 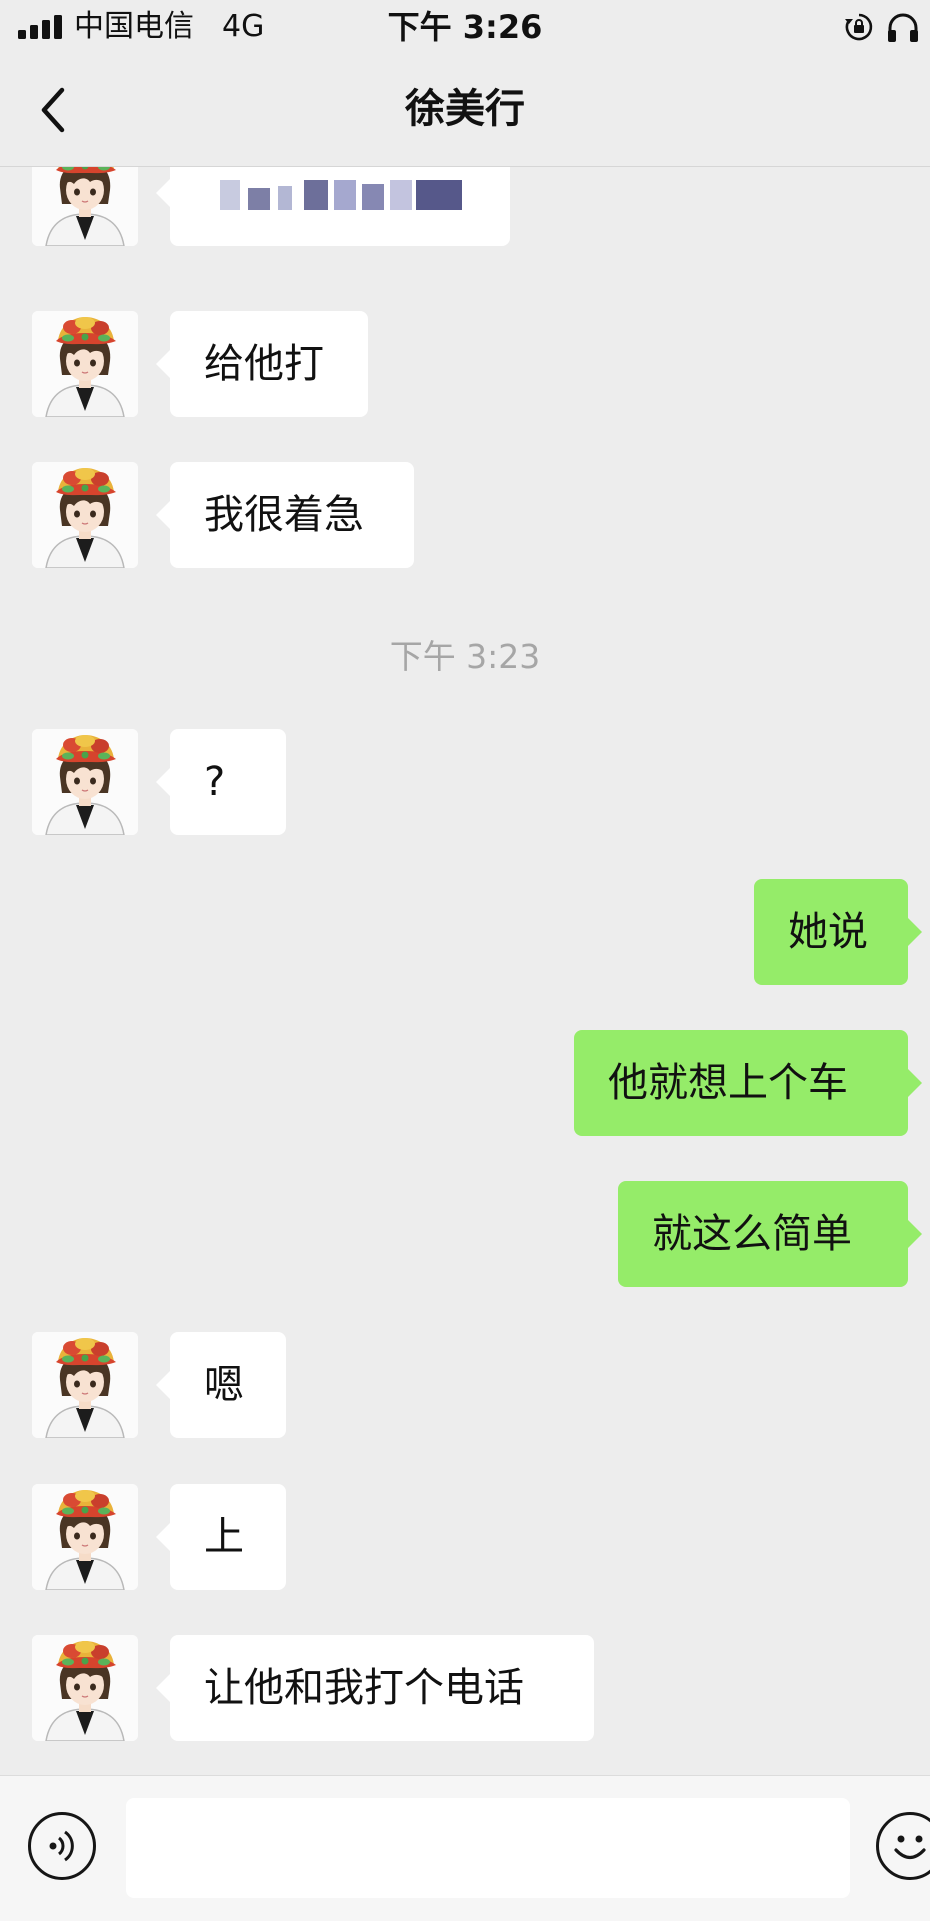 I want to click on message-bubble-incoming: 嗯, so click(x=221, y=1385).